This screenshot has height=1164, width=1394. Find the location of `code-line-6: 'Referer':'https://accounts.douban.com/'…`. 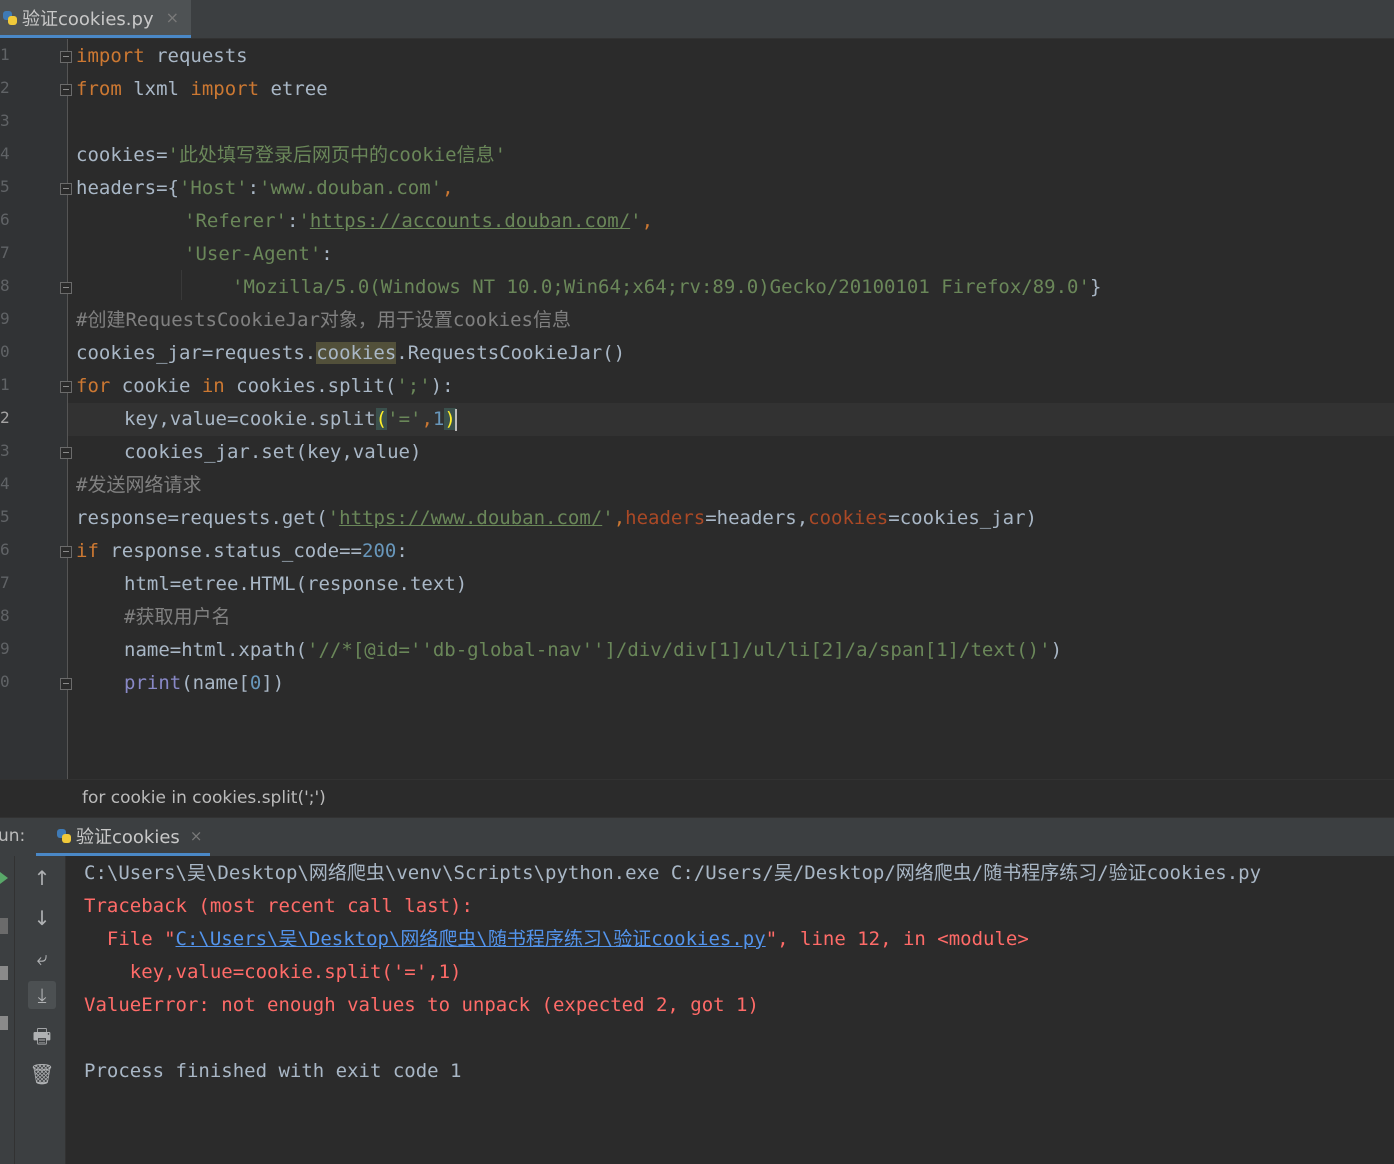

code-line-6: 'Referer':'https://accounts.douban.com/'… is located at coordinates (419, 221).